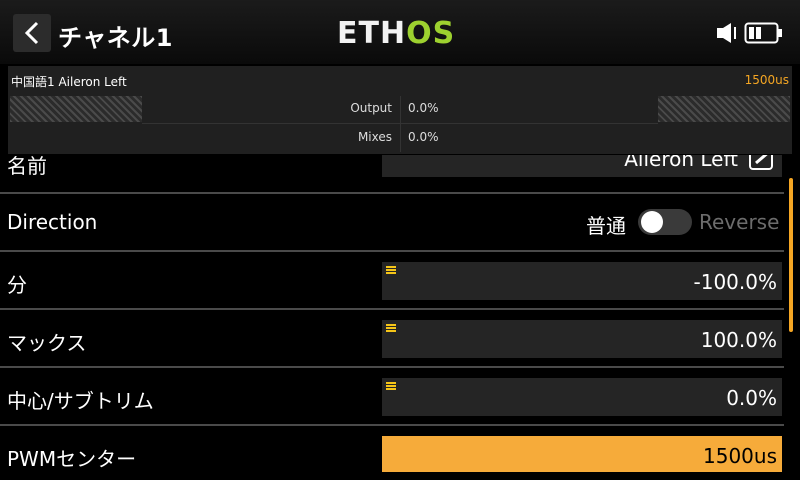 This screenshot has width=800, height=480. I want to click on monitor-channel-name: 中国語1 Aileron Left, so click(69, 82).